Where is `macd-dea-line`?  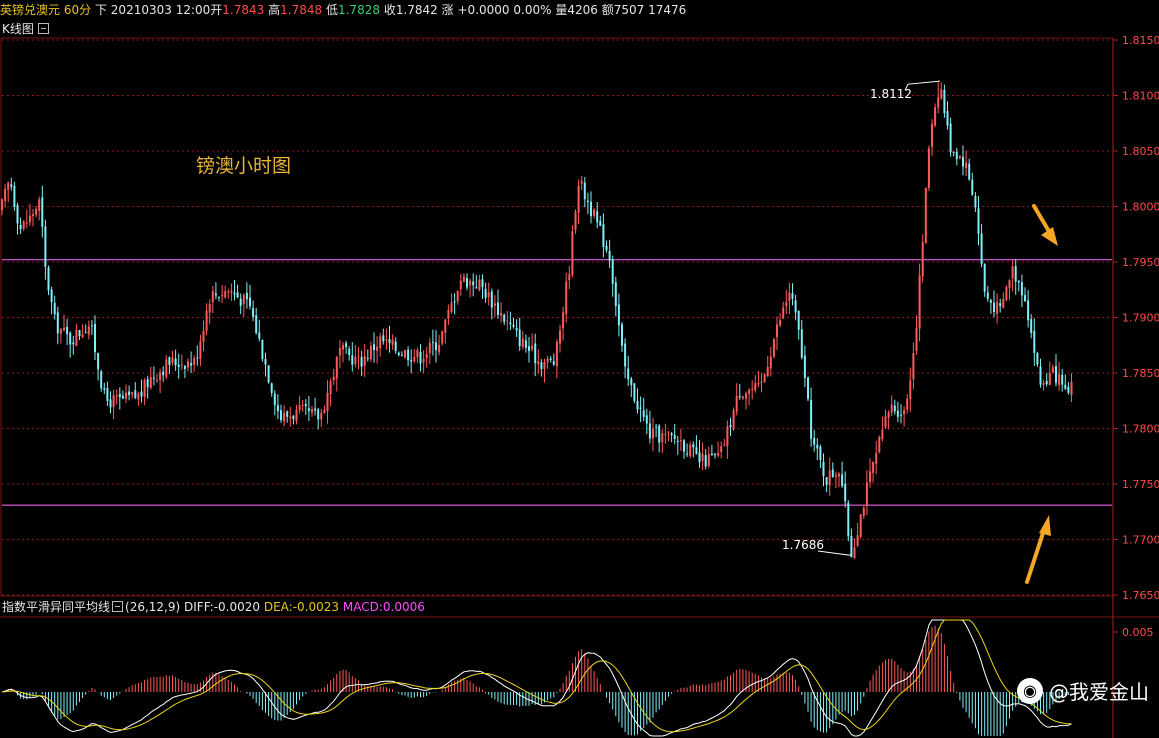
macd-dea-line is located at coordinates (536, 676).